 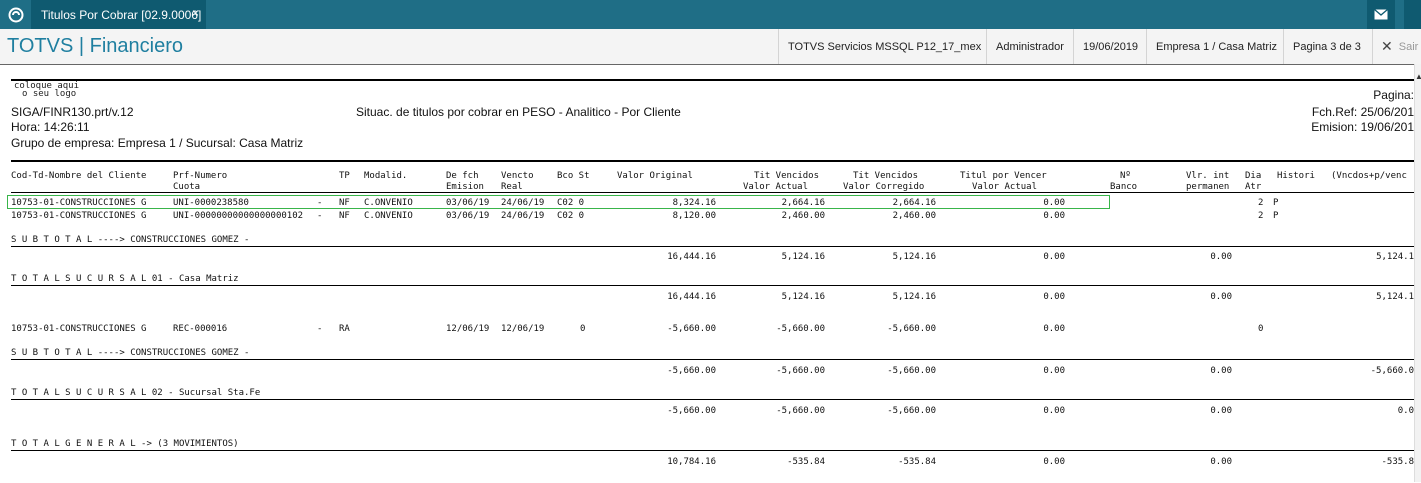 What do you see at coordinates (121, 14) in the screenshot?
I see `tab-label: Titulos Por Cobrar [02.9.0006]` at bounding box center [121, 14].